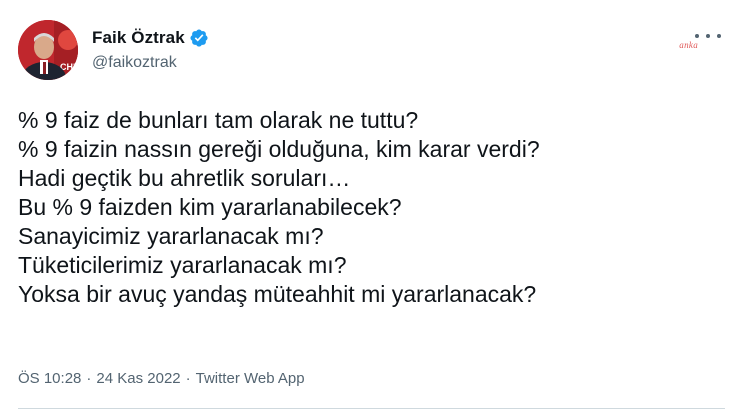 This screenshot has width=743, height=417. I want to click on avatar: CHP, so click(48, 50).